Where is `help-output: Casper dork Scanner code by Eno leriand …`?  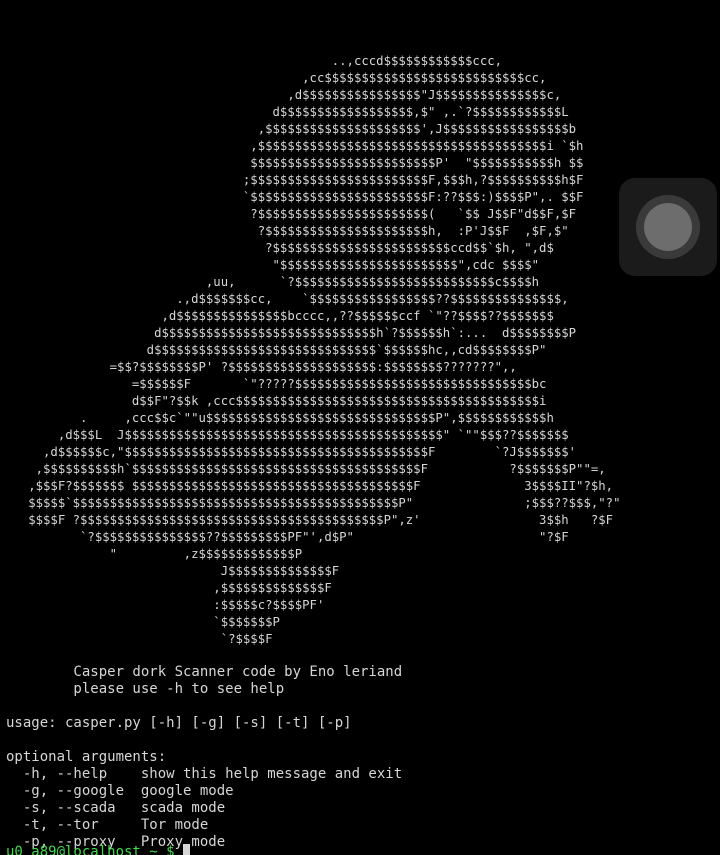
help-output: Casper dork Scanner code by Eno leriand … is located at coordinates (204, 757).